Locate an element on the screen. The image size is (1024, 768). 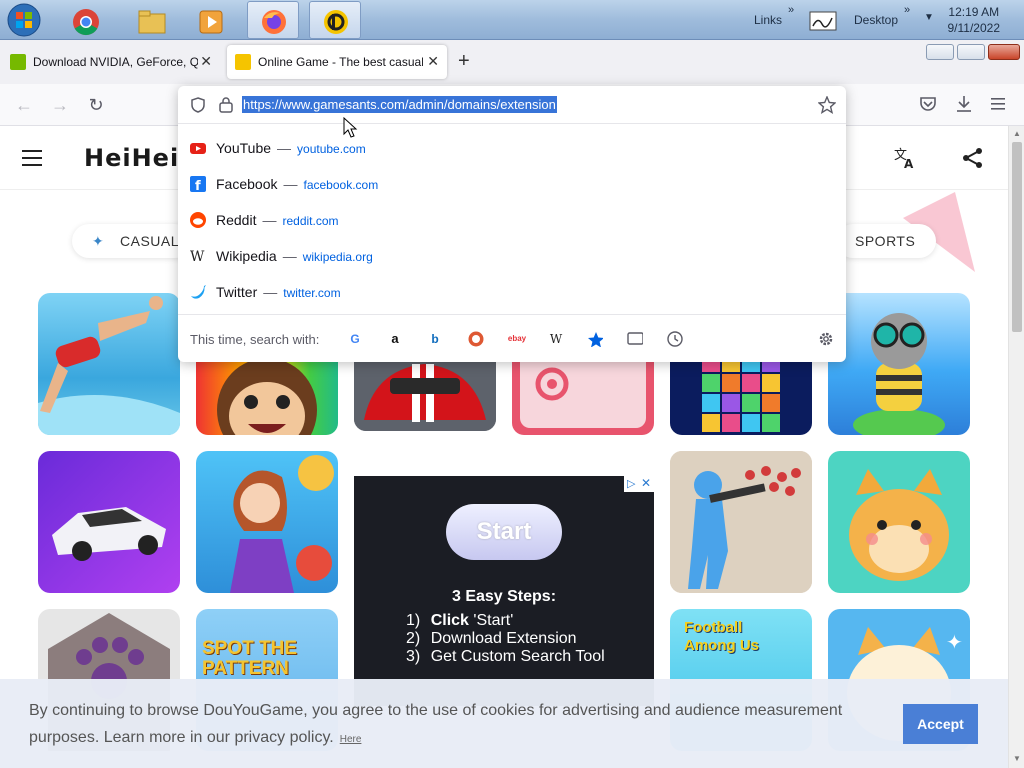
suggestion-reddit: Reddit — reddit.com is located at coordinates (512, 220).